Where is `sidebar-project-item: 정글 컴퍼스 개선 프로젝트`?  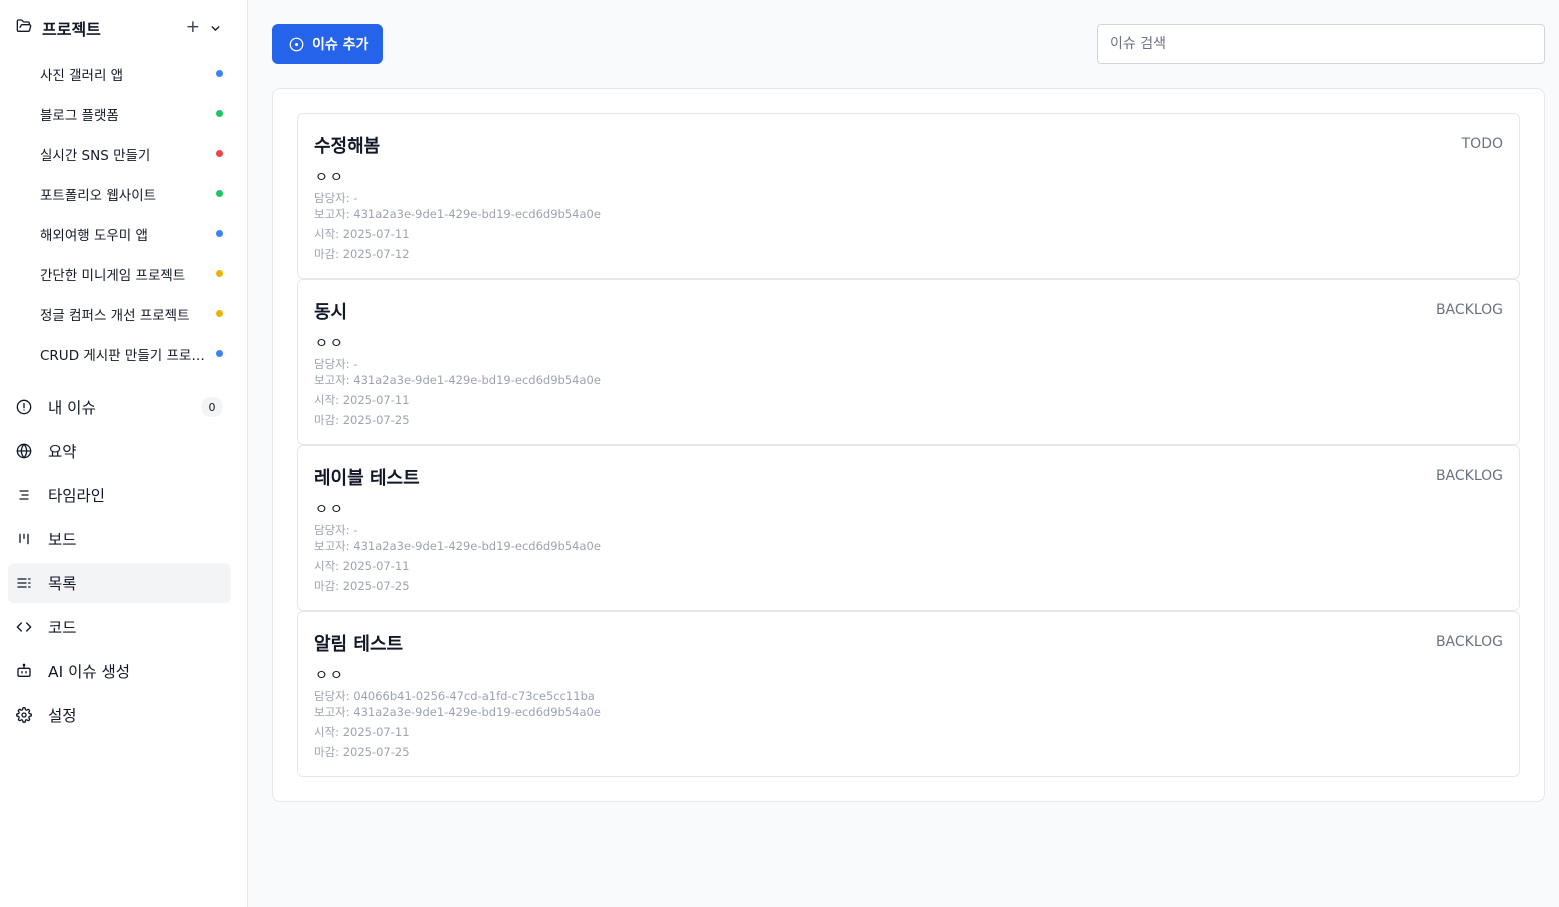
sidebar-project-item: 정글 컴퍼스 개선 프로젝트 is located at coordinates (135, 314).